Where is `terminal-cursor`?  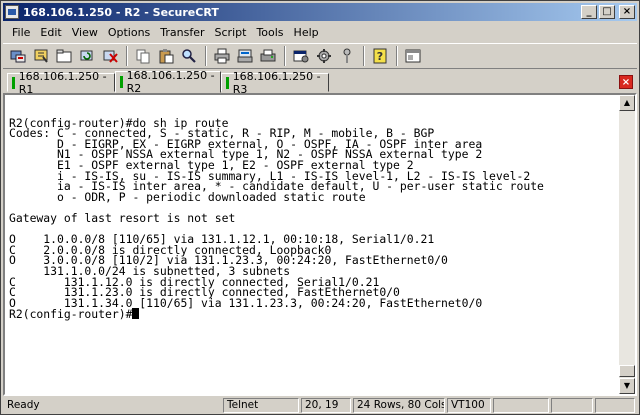 terminal-cursor is located at coordinates (136, 314).